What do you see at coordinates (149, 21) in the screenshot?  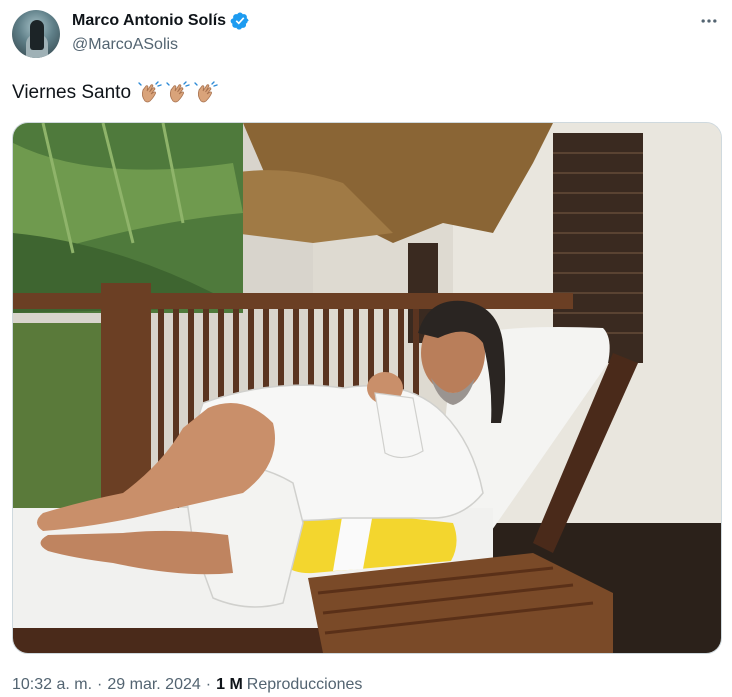 I see `display-name: Marco Antonio Solís` at bounding box center [149, 21].